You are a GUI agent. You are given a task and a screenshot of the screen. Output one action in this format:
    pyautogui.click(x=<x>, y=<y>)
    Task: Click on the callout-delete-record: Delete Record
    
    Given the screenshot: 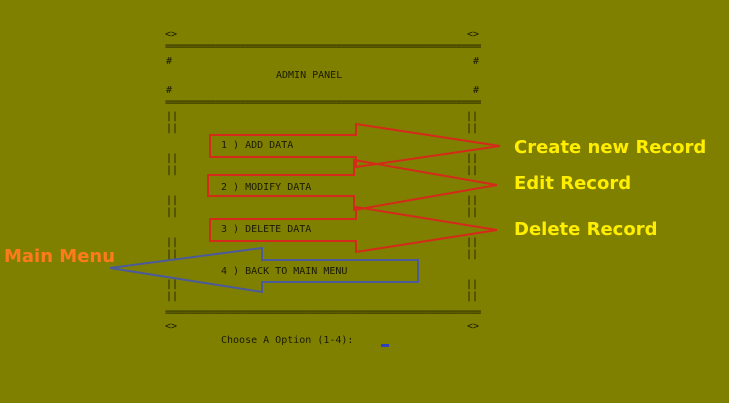 What is the action you would take?
    pyautogui.click(x=586, y=229)
    